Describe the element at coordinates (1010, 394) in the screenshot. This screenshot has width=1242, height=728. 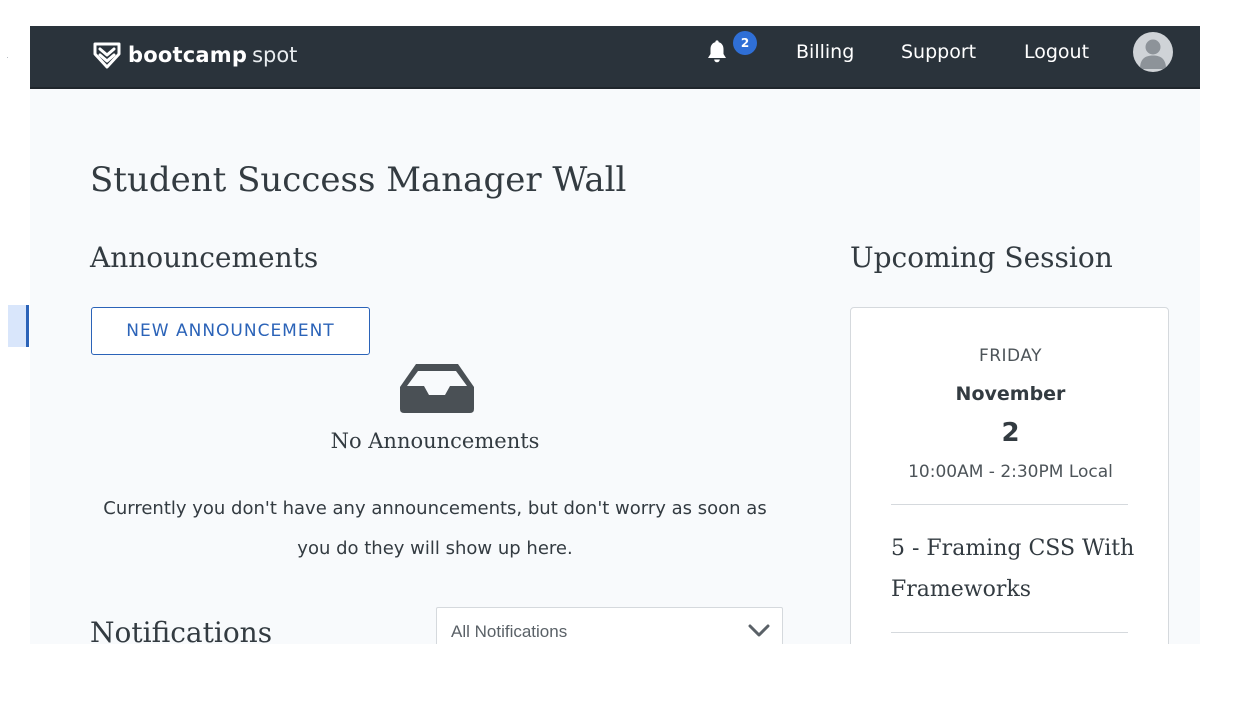
I see `session-month: November` at that location.